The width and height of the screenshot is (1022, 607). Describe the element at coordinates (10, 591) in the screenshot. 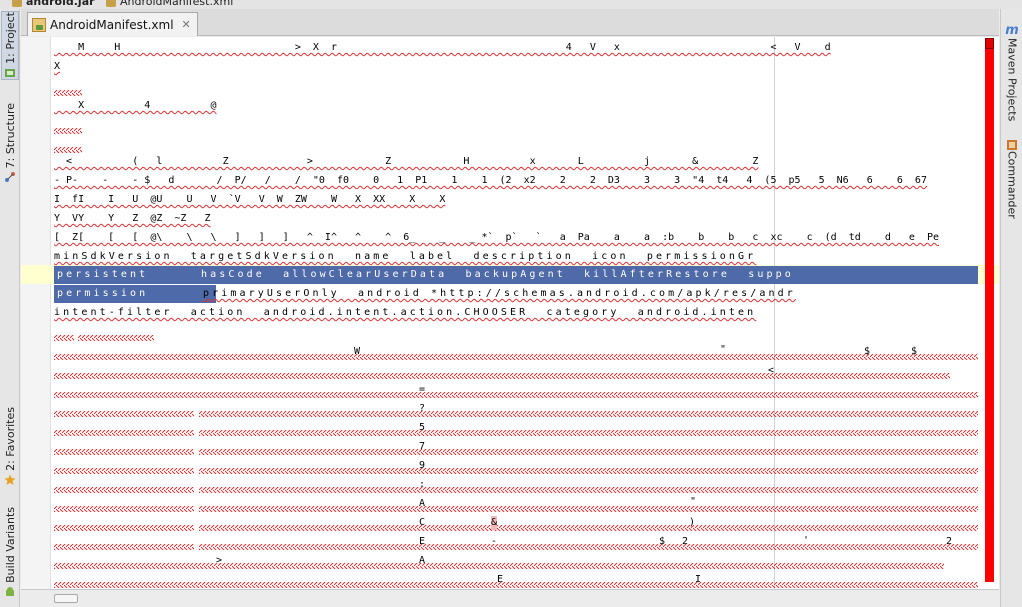

I see `android-icon` at that location.